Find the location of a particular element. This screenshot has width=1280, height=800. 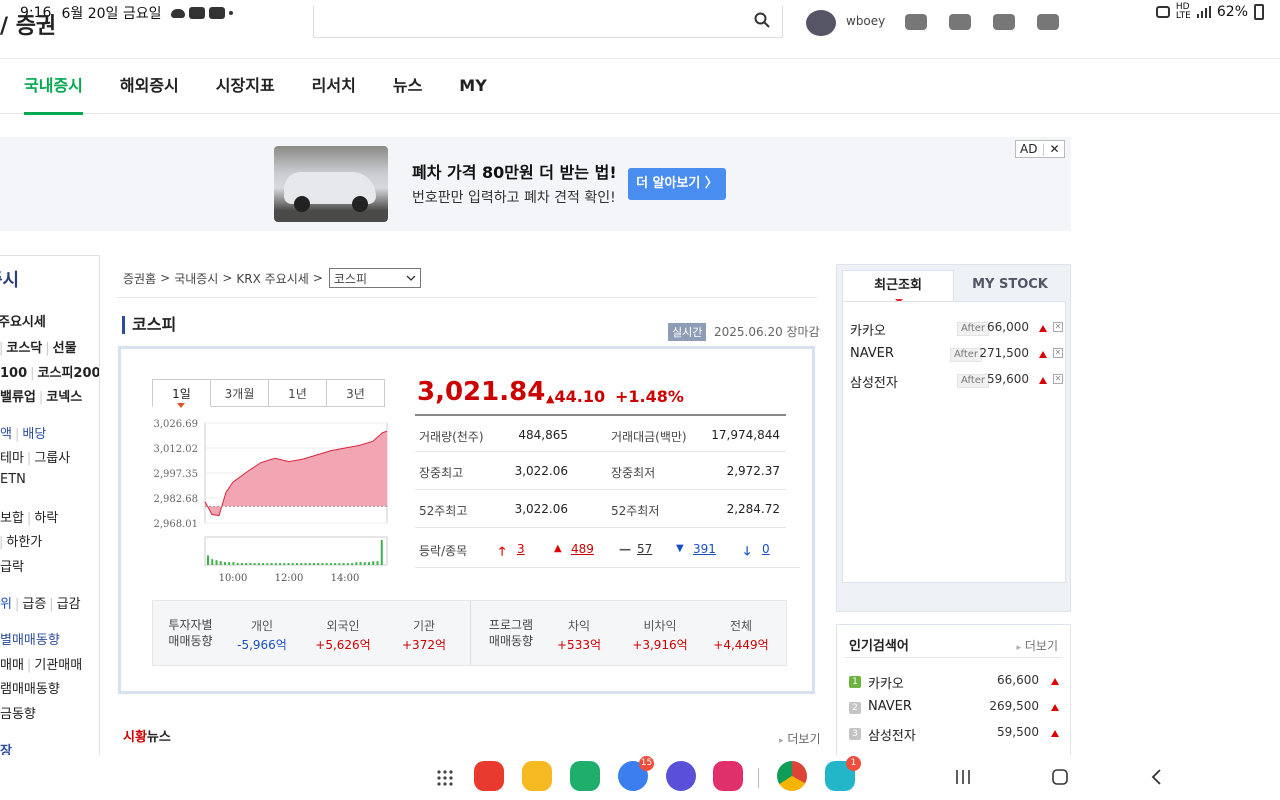

sidebar-item-theme: 테마 is located at coordinates (12, 458).